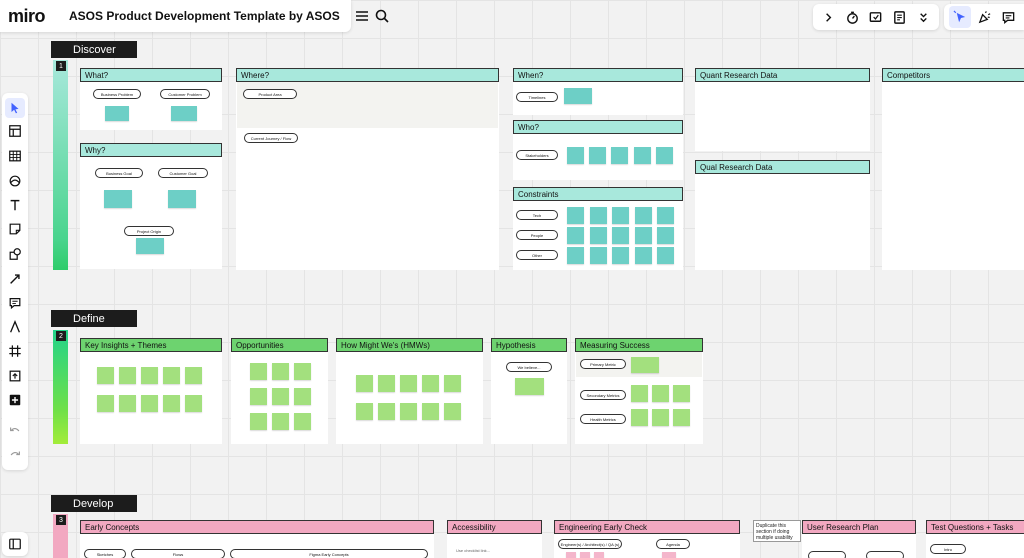 This screenshot has height=558, width=1024. I want to click on sticky-note-icon, so click(15, 229).